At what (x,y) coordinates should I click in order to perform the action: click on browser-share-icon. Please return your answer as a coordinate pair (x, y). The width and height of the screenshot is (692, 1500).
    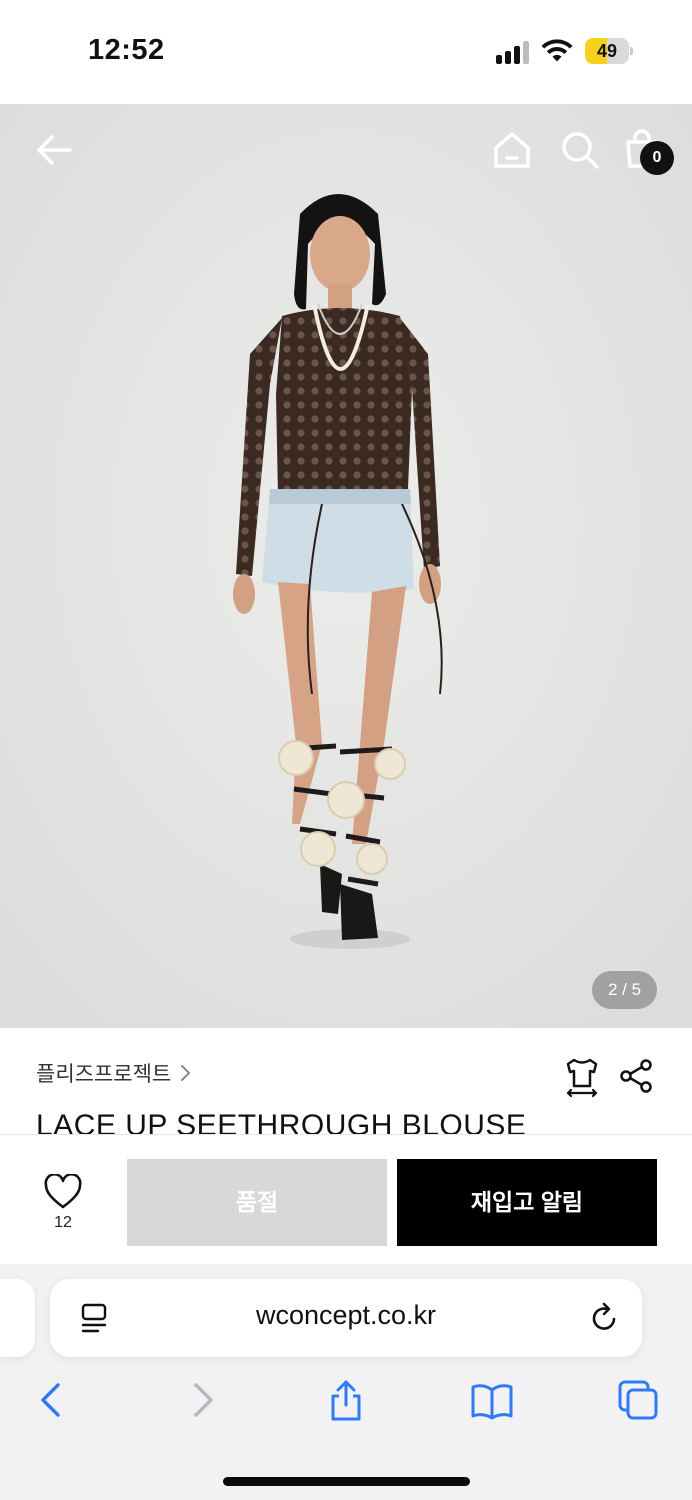
    Looking at the image, I should click on (346, 1400).